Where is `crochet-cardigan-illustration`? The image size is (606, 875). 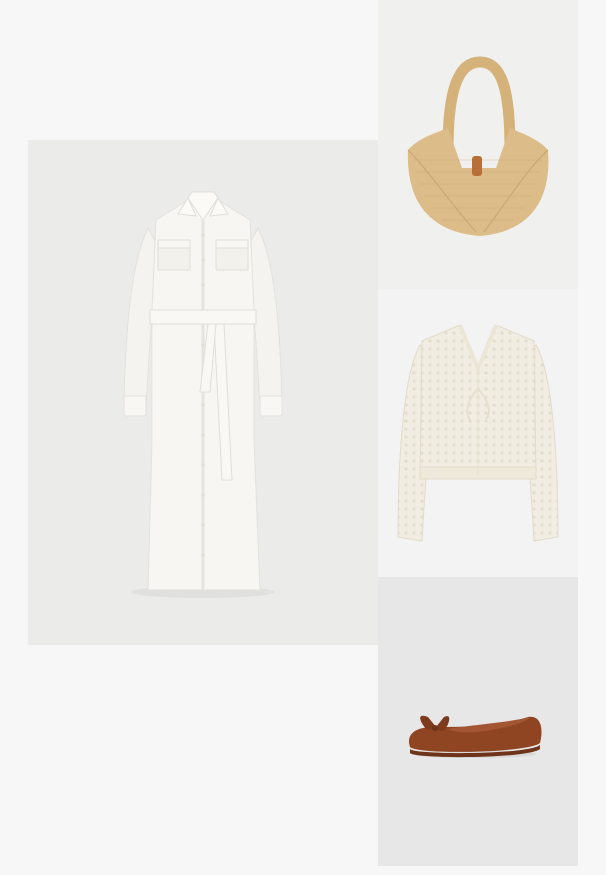 crochet-cardigan-illustration is located at coordinates (478, 433).